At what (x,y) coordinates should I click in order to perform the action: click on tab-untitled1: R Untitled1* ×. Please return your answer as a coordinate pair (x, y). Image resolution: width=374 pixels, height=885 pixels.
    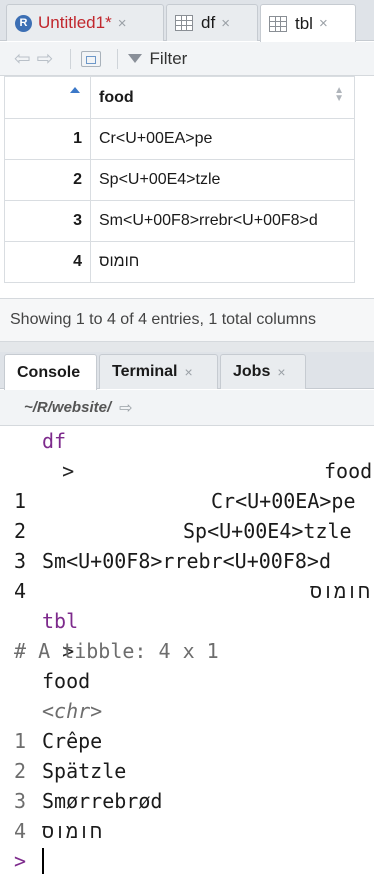
    Looking at the image, I should click on (85, 22).